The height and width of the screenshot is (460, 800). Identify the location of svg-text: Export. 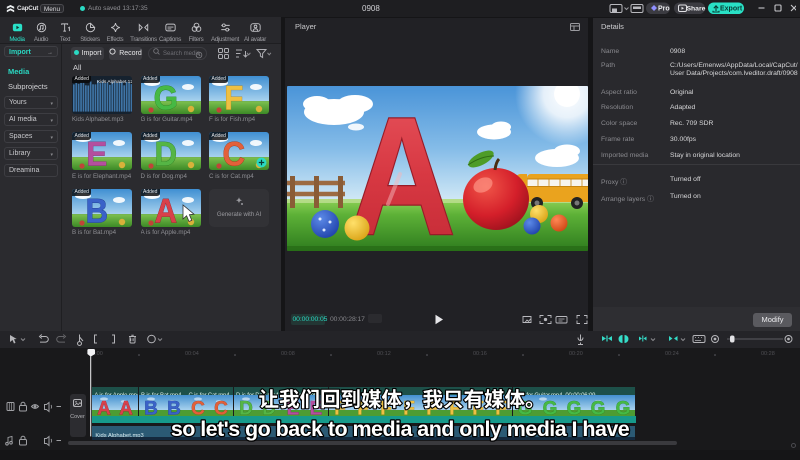
(731, 9).